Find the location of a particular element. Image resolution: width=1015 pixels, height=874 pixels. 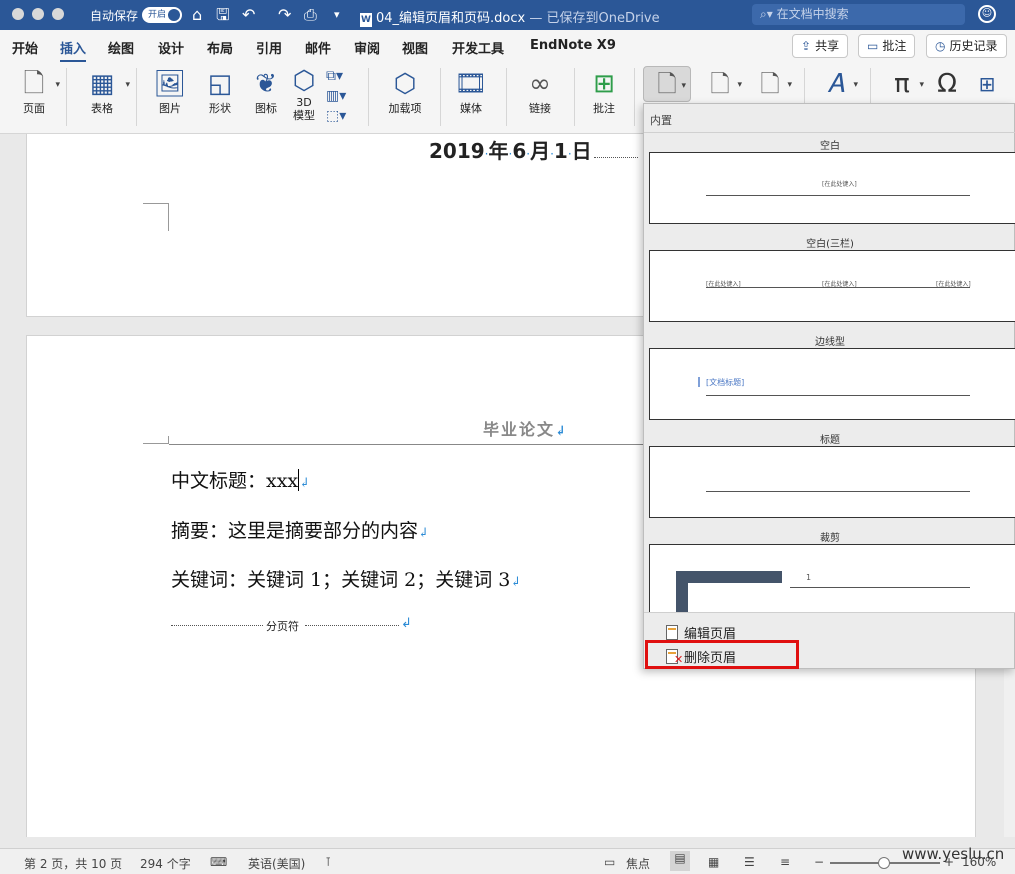

customize-icon: ▾ is located at coordinates (337, 15).